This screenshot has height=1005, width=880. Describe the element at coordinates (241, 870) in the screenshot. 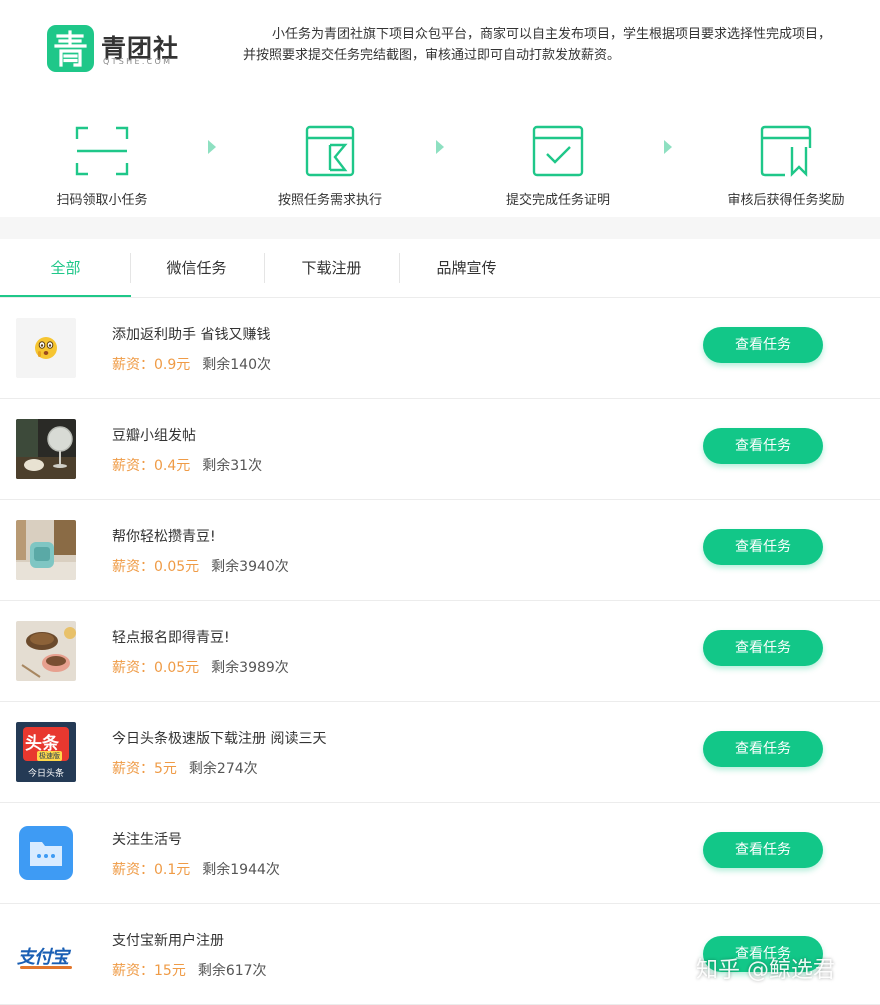

I see `task-remaining: 剩余1944次` at that location.